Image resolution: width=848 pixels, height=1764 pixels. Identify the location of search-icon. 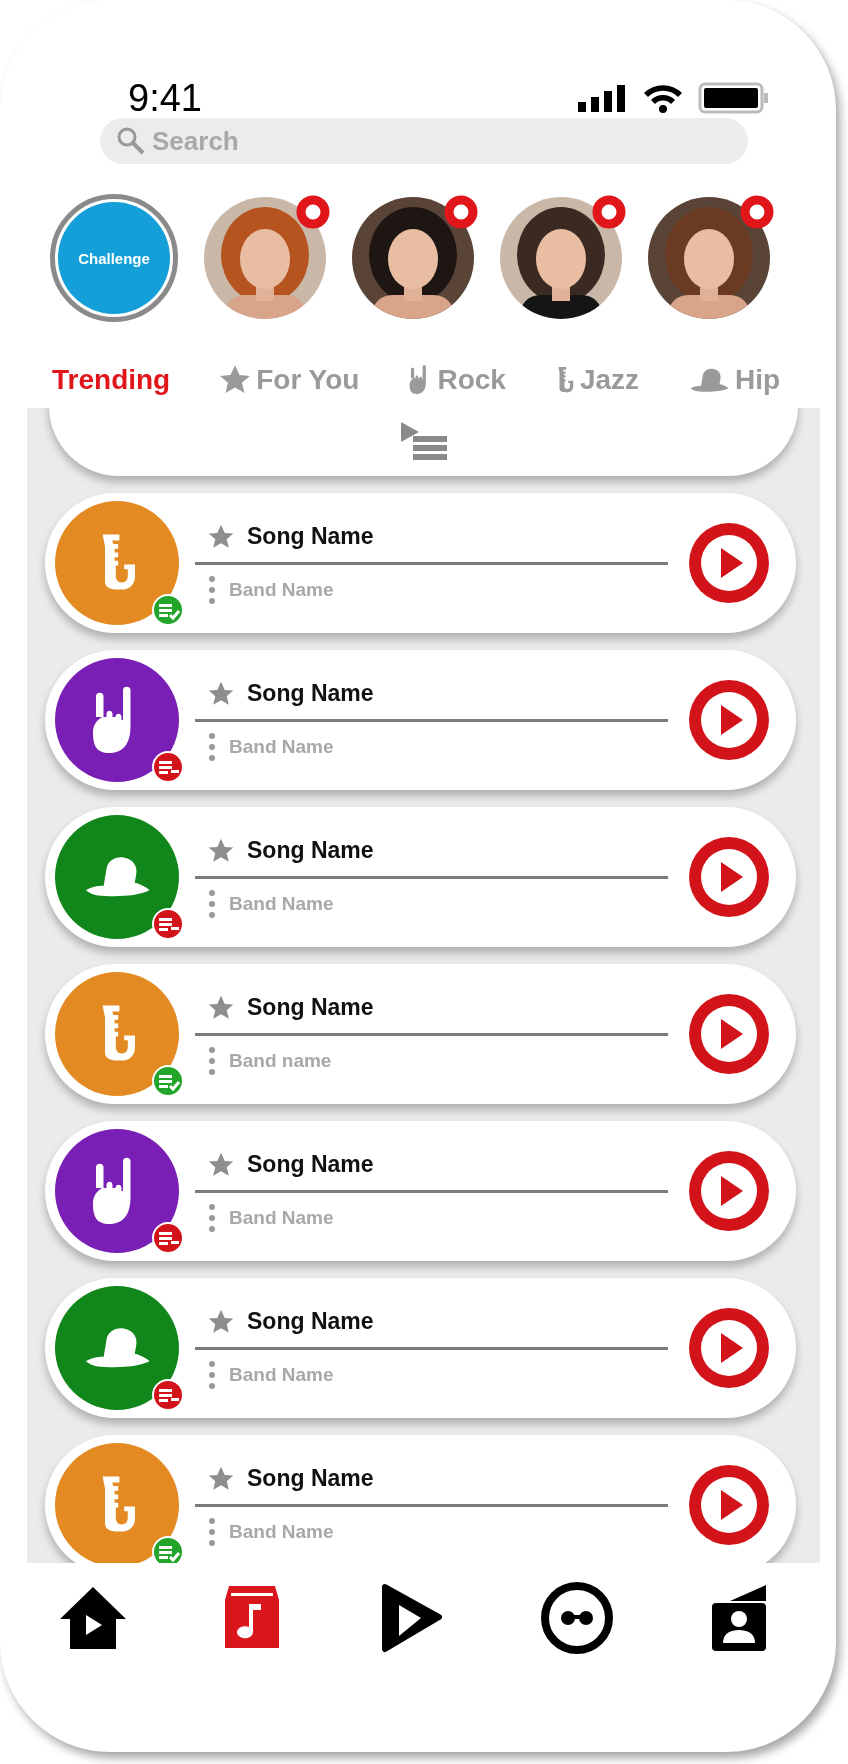
(131, 141).